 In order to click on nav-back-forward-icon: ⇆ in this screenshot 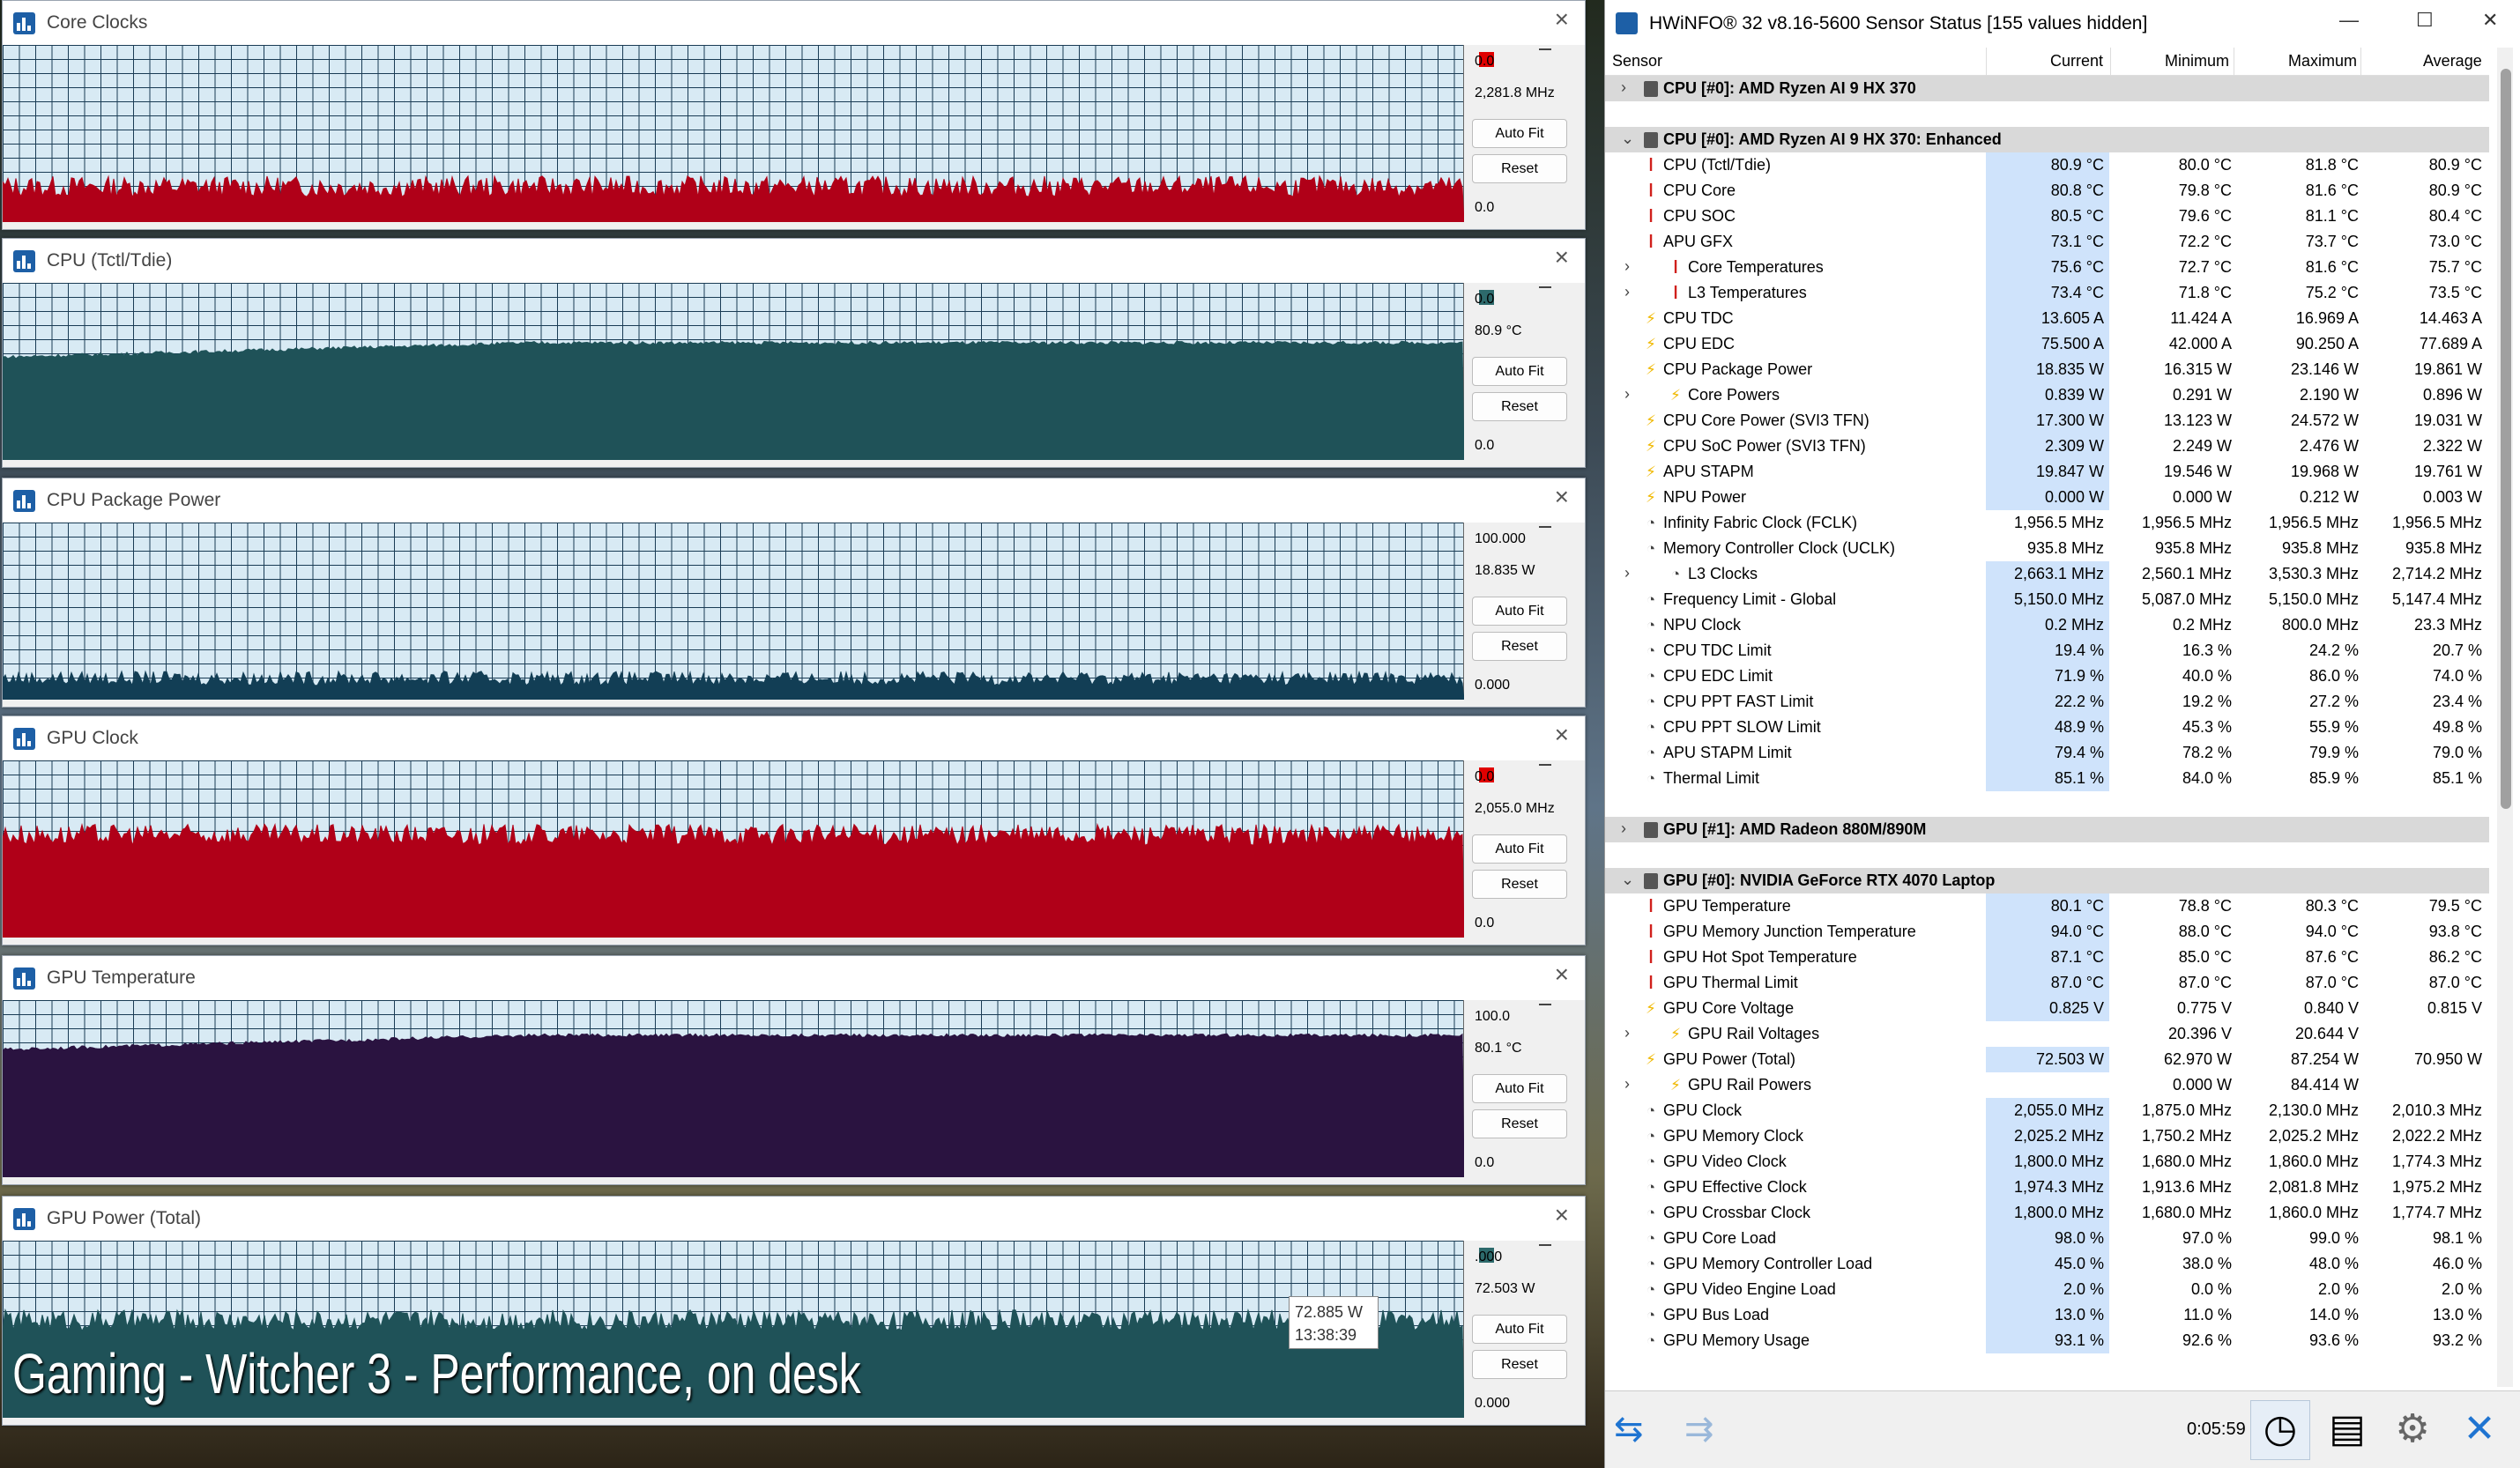, I will do `click(1629, 1429)`.